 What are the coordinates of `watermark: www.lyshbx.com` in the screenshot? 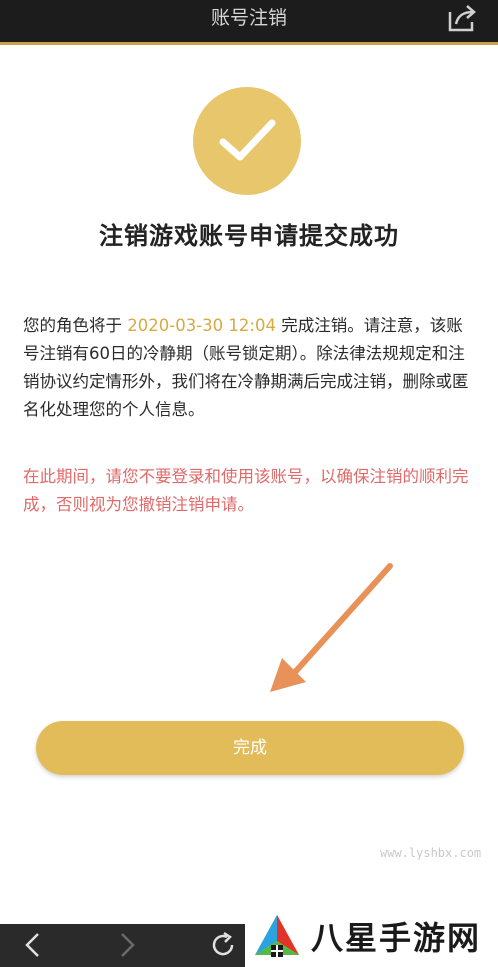 It's located at (431, 853).